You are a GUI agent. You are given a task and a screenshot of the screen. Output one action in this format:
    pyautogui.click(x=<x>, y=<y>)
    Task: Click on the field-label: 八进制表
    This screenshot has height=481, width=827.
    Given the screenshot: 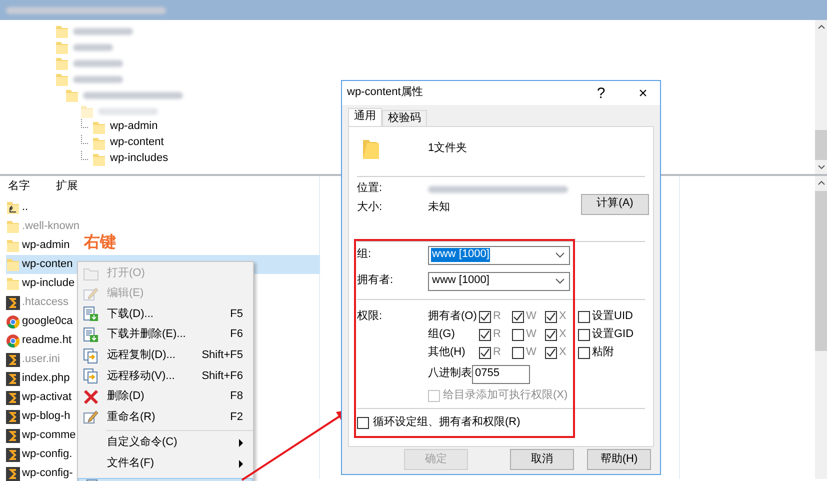 What is the action you would take?
    pyautogui.click(x=450, y=374)
    